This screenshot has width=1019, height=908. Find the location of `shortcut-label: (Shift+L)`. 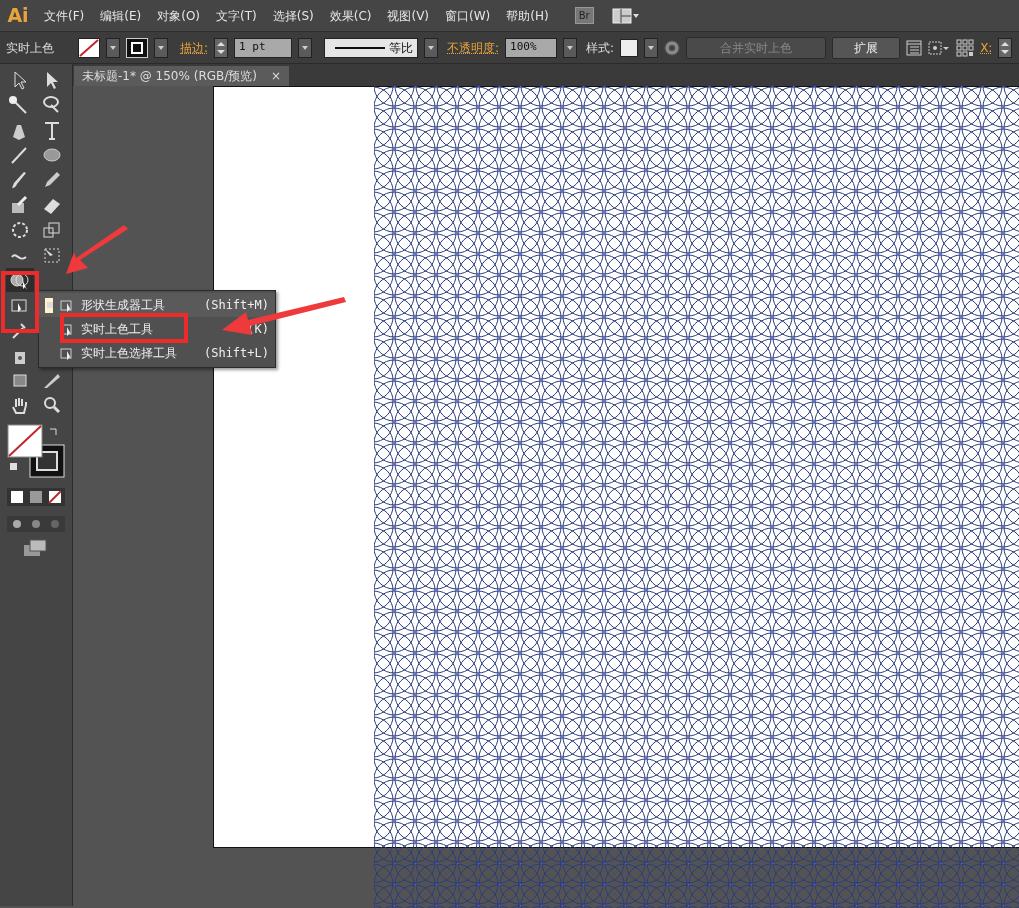

shortcut-label: (Shift+L) is located at coordinates (236, 353).